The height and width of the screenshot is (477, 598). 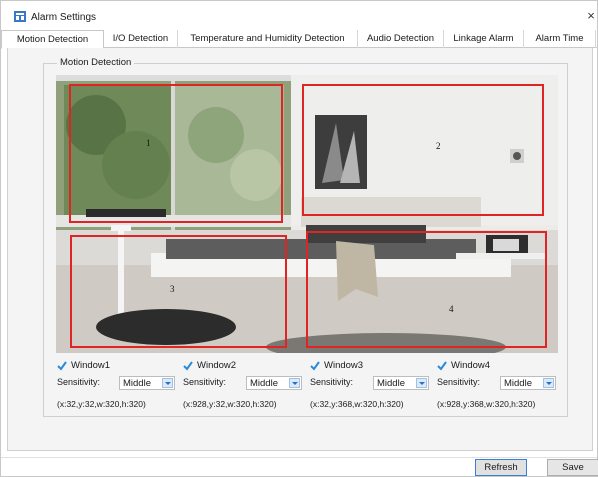 I want to click on window2-sensitivity-value: Middle, so click(x=264, y=383).